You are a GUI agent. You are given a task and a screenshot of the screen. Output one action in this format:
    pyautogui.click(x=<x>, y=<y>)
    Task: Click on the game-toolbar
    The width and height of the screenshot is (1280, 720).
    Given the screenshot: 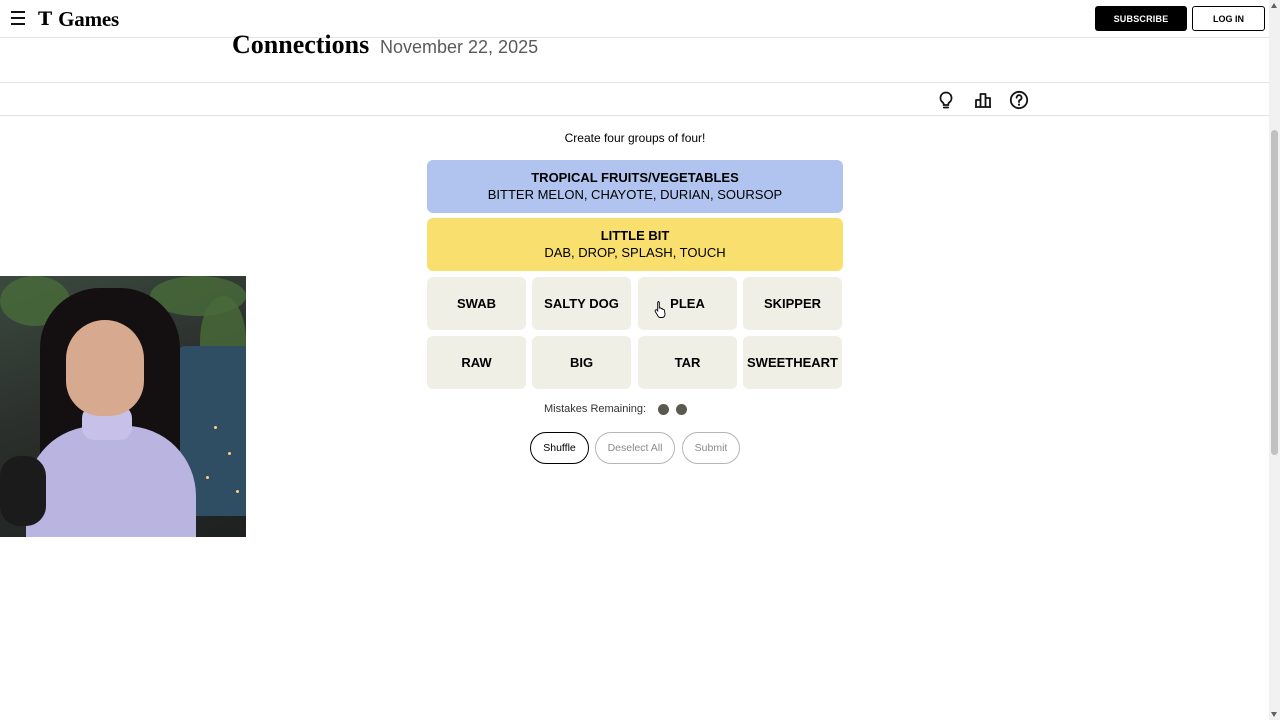 What is the action you would take?
    pyautogui.click(x=634, y=99)
    